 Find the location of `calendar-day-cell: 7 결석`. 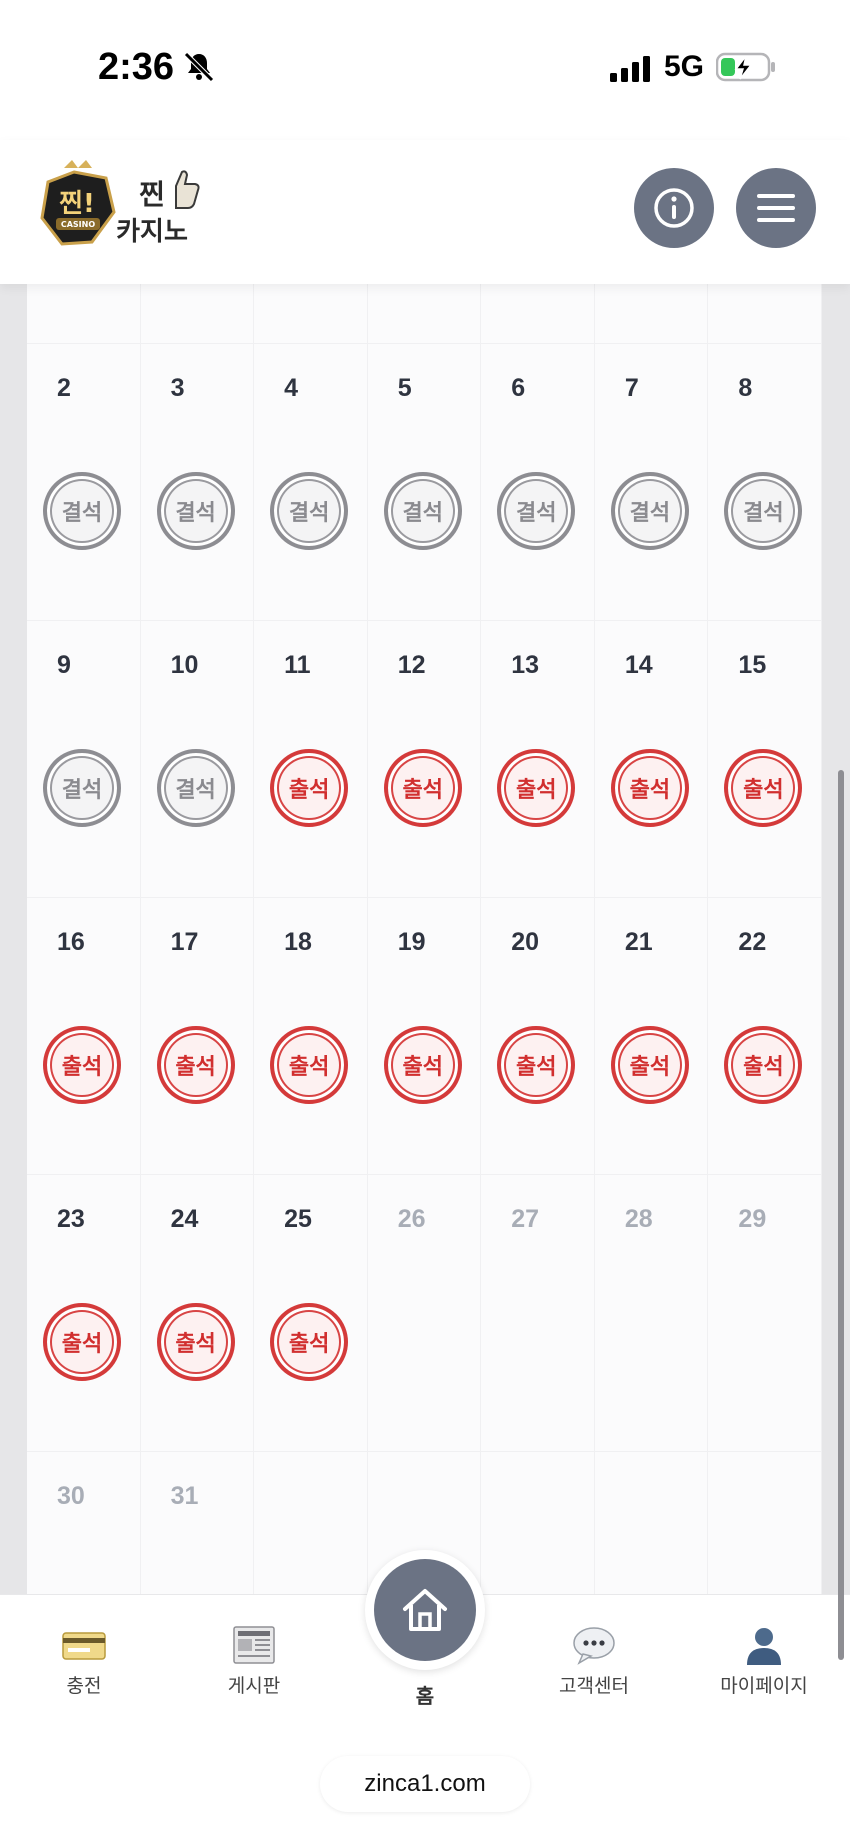

calendar-day-cell: 7 결석 is located at coordinates (651, 482).